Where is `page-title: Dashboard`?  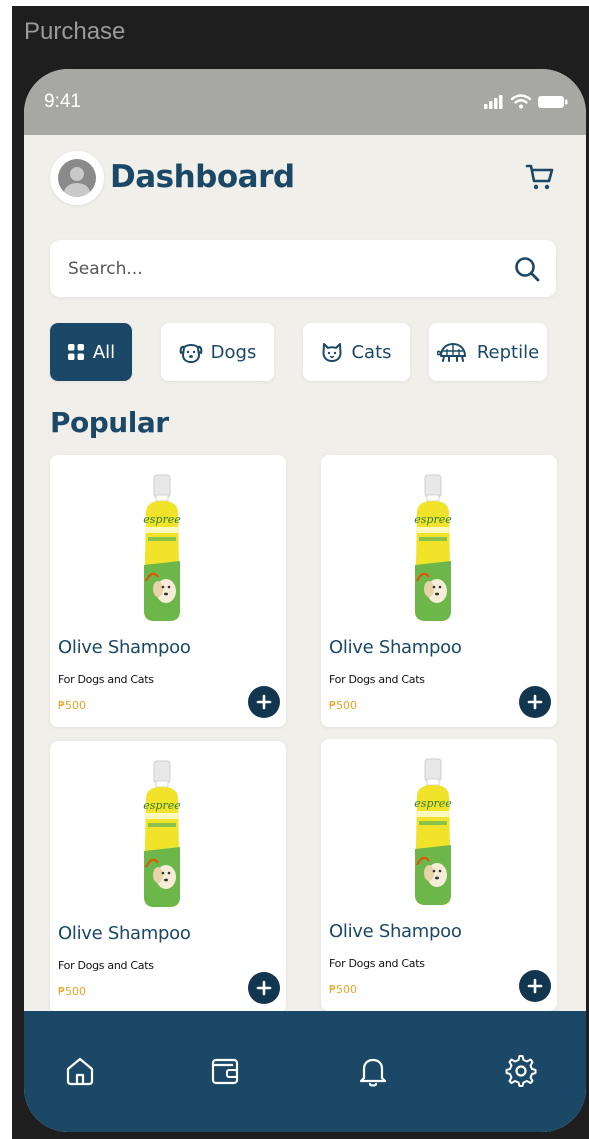 page-title: Dashboard is located at coordinates (202, 177).